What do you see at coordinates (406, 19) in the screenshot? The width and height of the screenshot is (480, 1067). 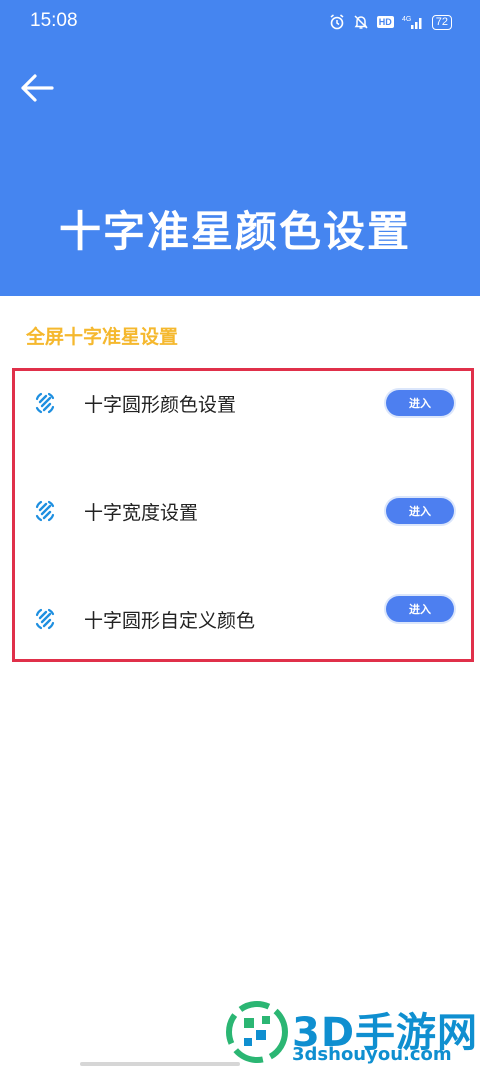 I see `network-label: 4G` at bounding box center [406, 19].